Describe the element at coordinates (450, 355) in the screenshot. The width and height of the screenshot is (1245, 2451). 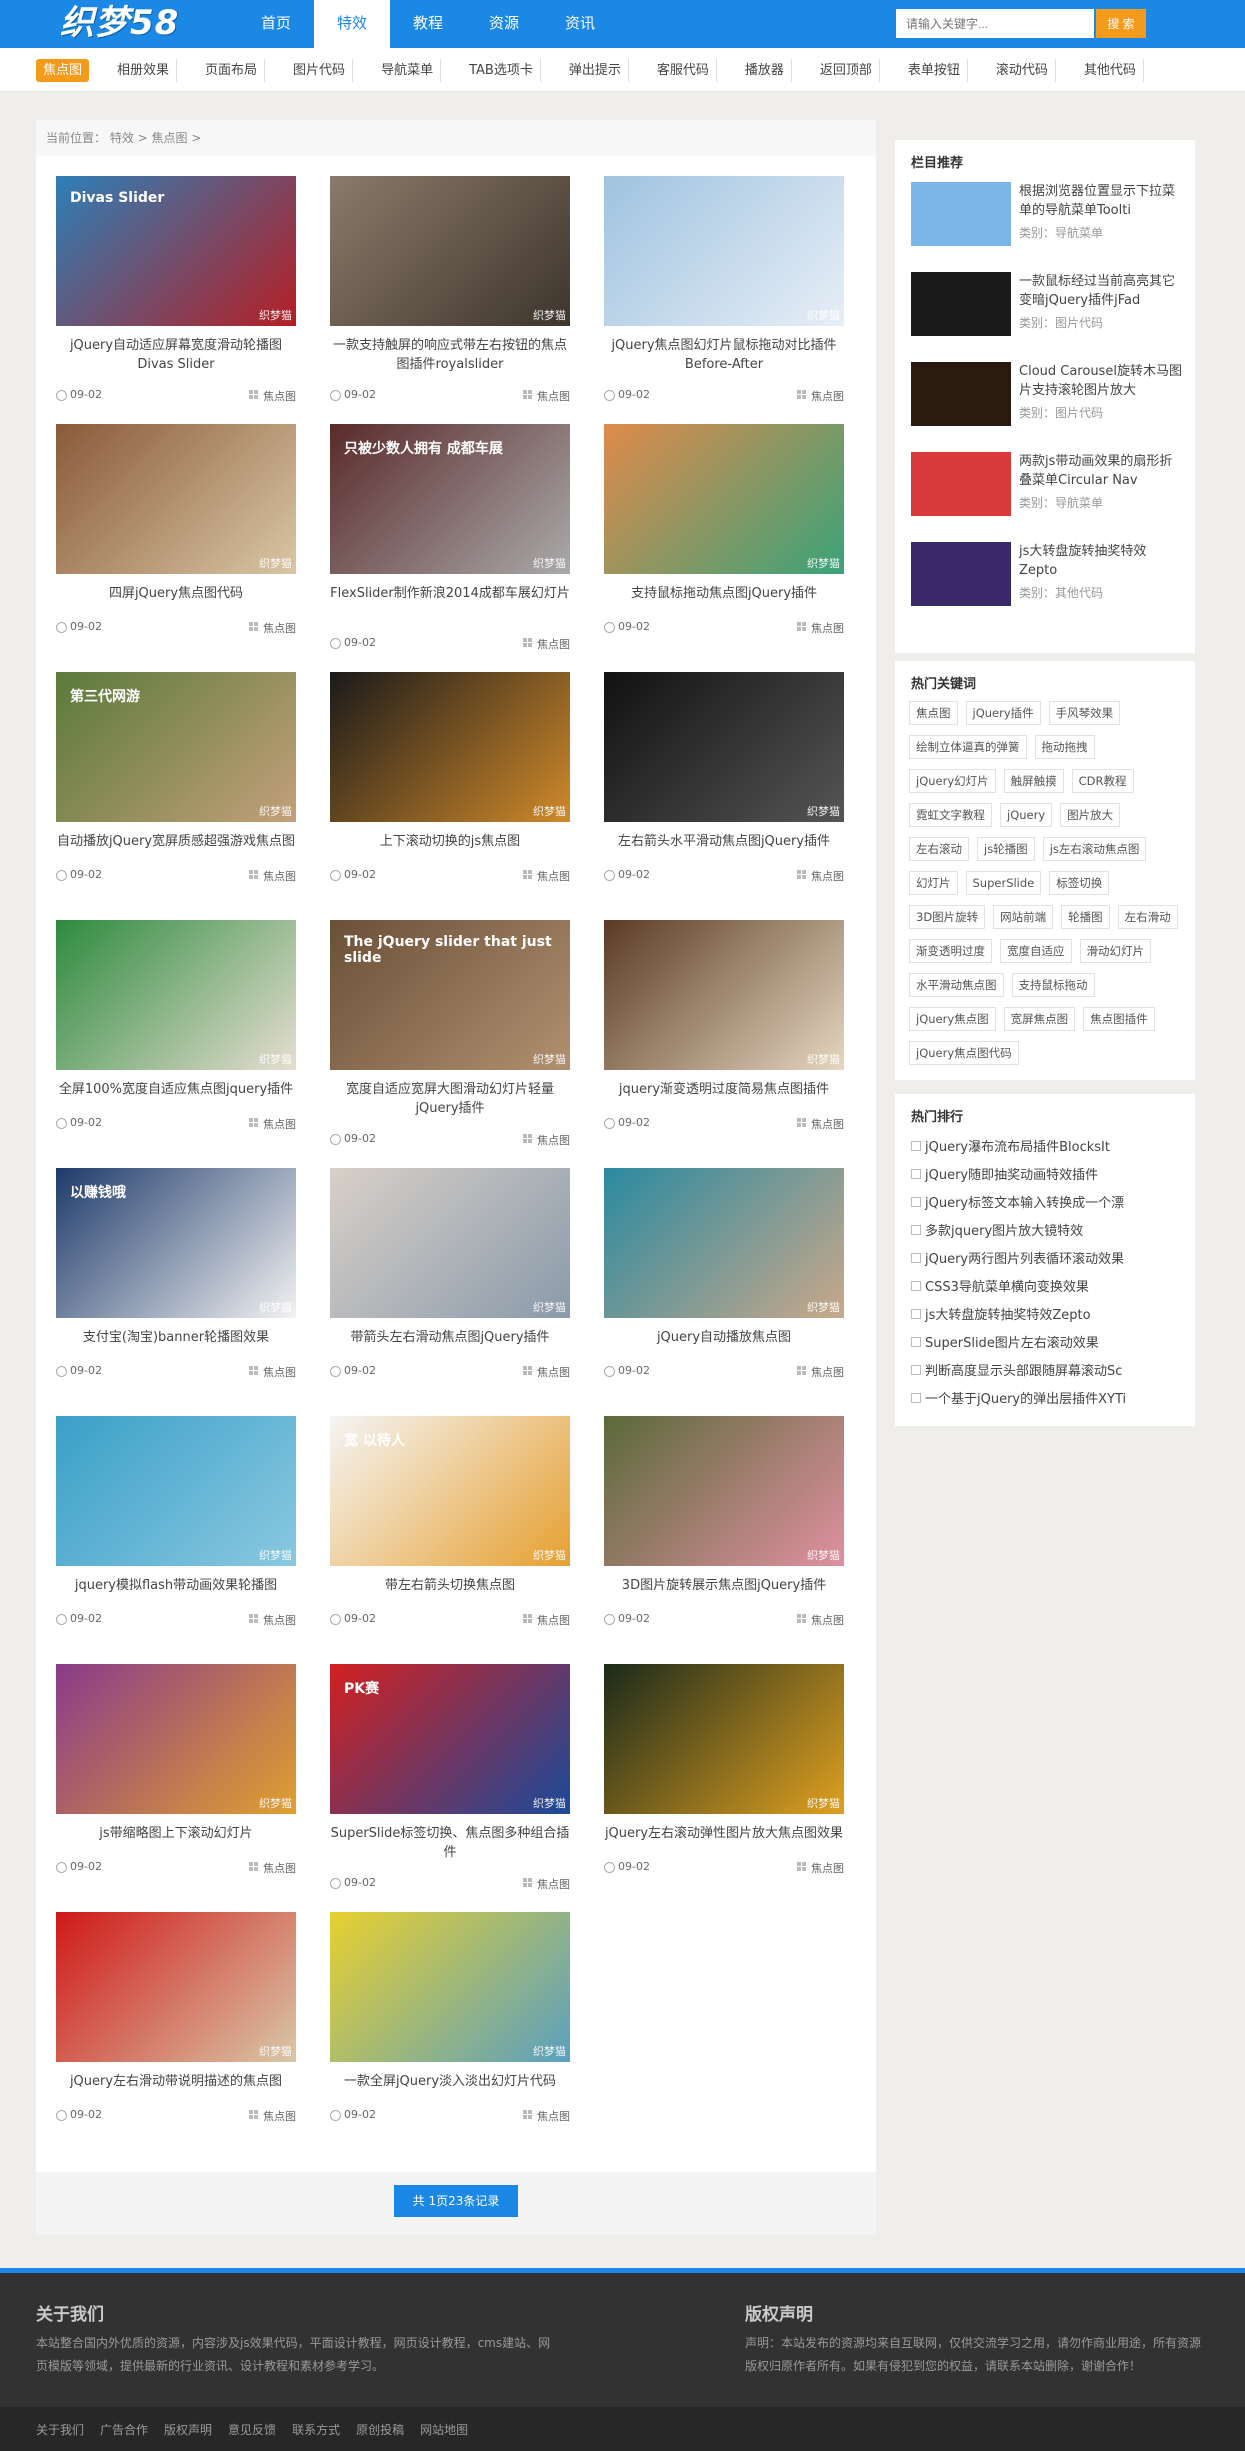
I see `card-title: 一款支持触屏的响应式带左右按钮的焦点图插件royalslider` at that location.